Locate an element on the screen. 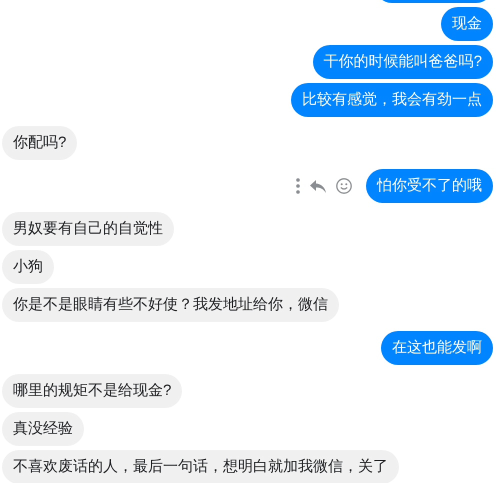 This screenshot has height=483, width=499. message-bubble: 小狗 is located at coordinates (28, 267).